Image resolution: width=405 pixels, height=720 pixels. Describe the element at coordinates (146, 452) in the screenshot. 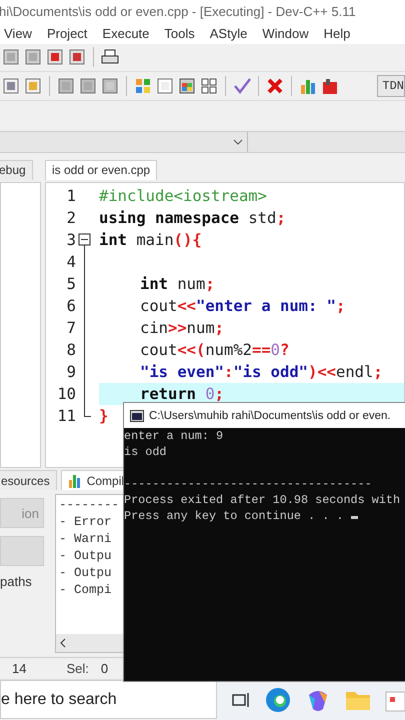

I see `console-line: is odd` at that location.